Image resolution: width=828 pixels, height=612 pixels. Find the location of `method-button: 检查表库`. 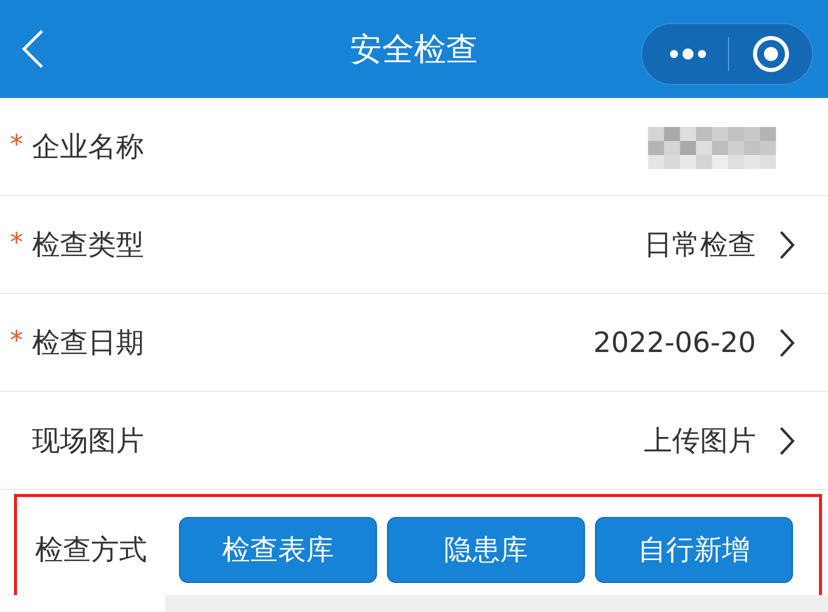

method-button: 检查表库 is located at coordinates (278, 550).